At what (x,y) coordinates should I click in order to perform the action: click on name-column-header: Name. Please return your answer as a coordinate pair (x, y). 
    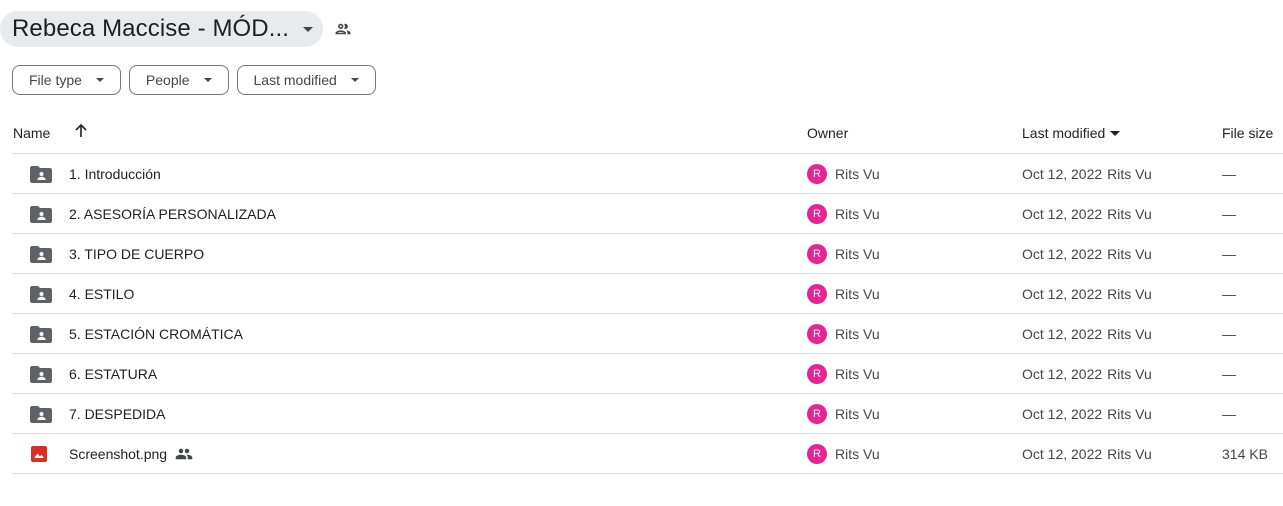
    Looking at the image, I should click on (31, 133).